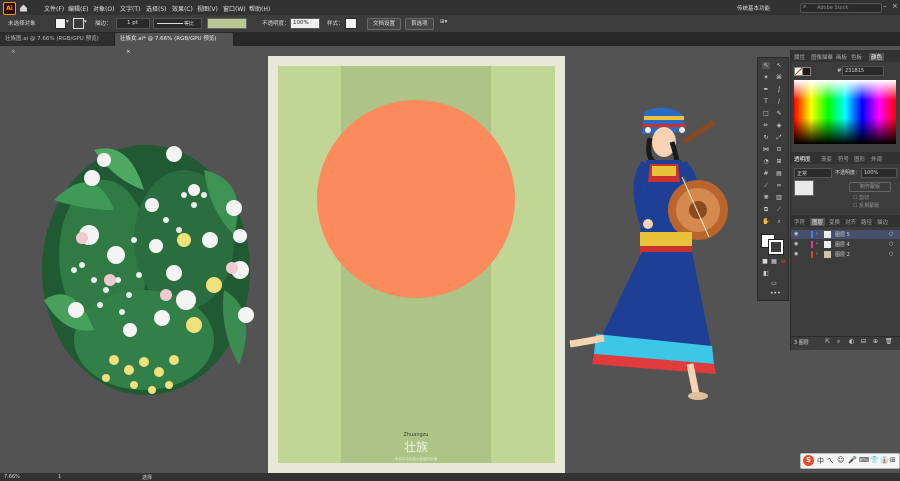 Image resolution: width=900 pixels, height=481 pixels. What do you see at coordinates (876, 159) in the screenshot?
I see `tab-appearance: 外观` at bounding box center [876, 159].